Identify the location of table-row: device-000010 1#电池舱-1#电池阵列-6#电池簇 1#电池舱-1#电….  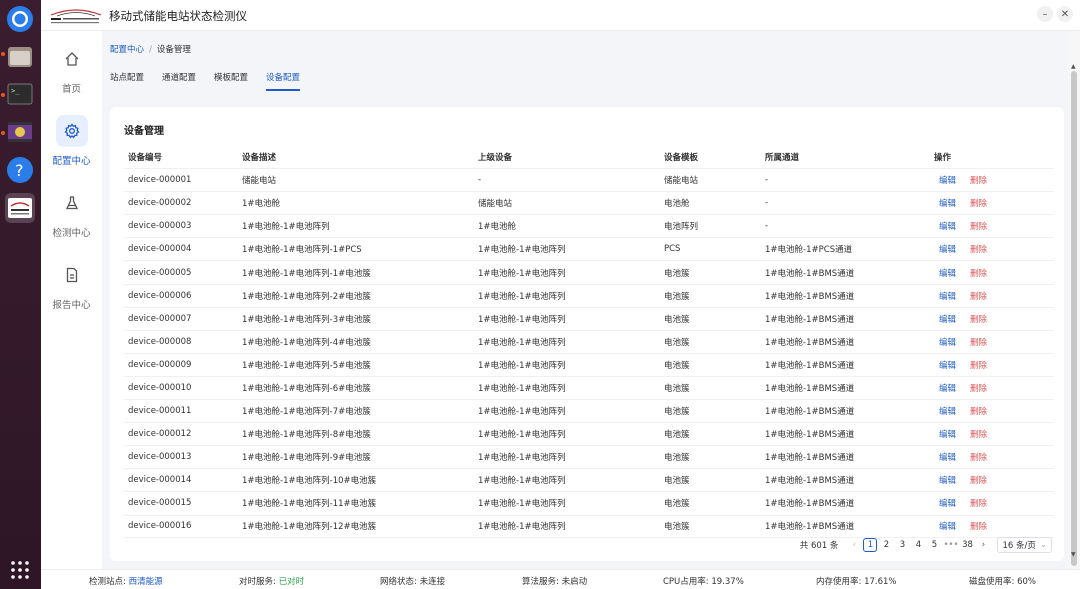
(589, 387).